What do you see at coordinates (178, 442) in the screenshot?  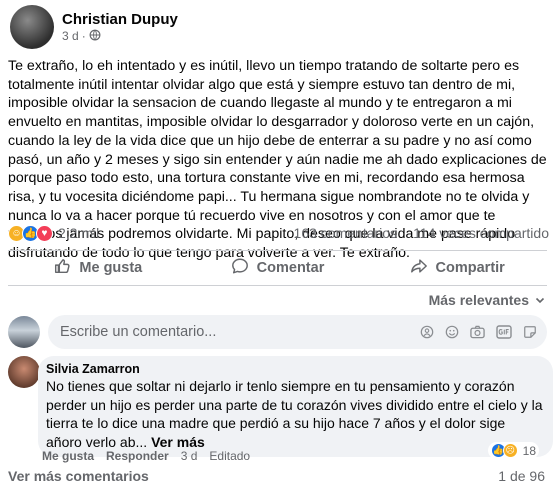 I see `see-more-link: Ver más` at bounding box center [178, 442].